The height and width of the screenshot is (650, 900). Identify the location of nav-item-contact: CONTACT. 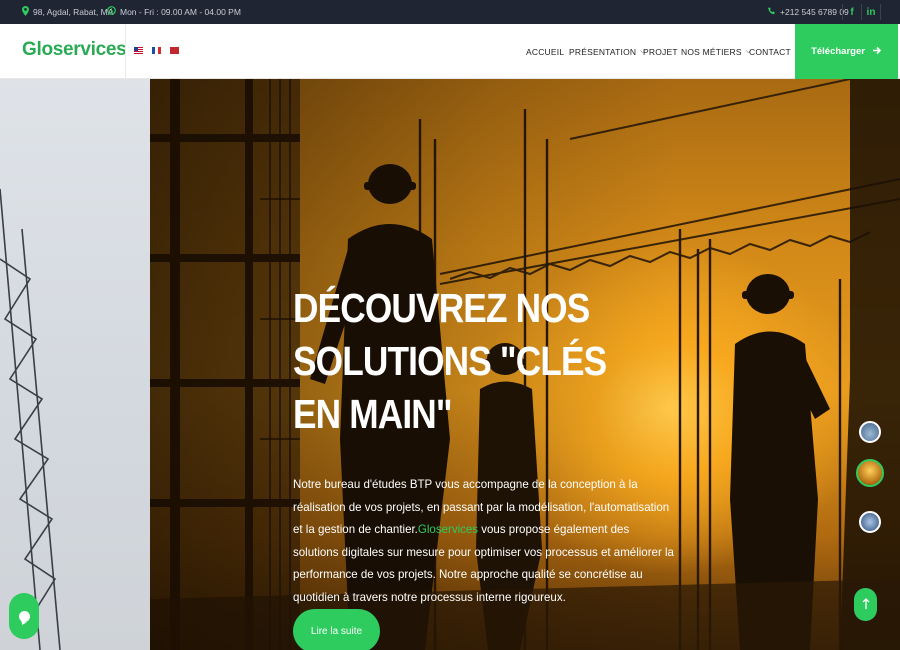
(770, 51).